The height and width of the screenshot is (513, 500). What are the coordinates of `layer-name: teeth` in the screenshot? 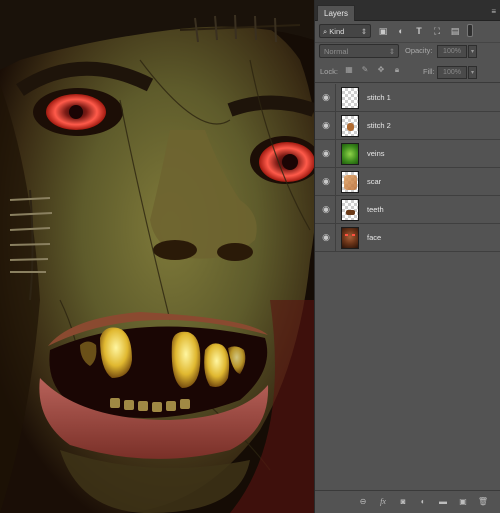 It's located at (375, 209).